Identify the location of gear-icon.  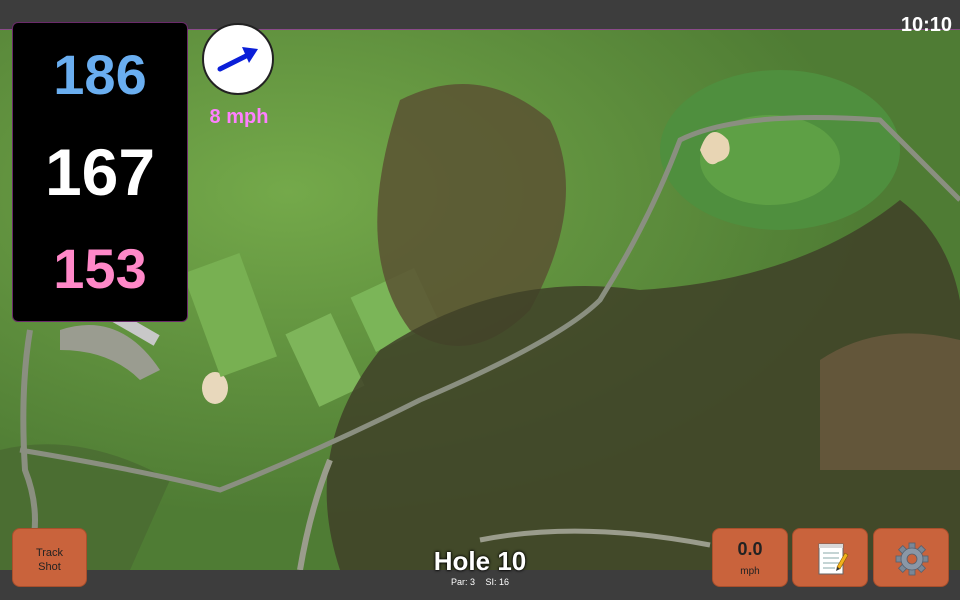
(911, 557).